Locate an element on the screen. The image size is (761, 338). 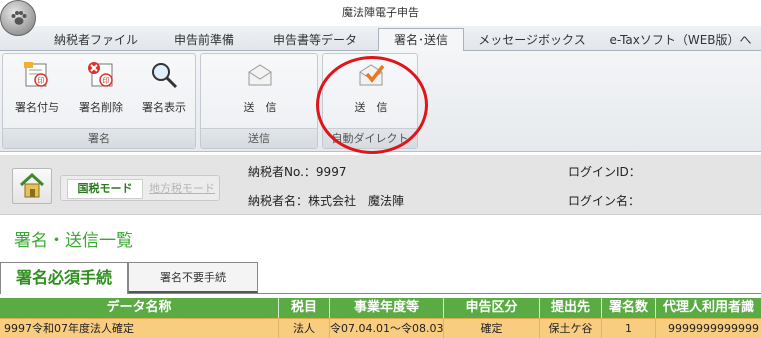
cell-data-name: 9997令和07年度法人確定 is located at coordinates (139, 328).